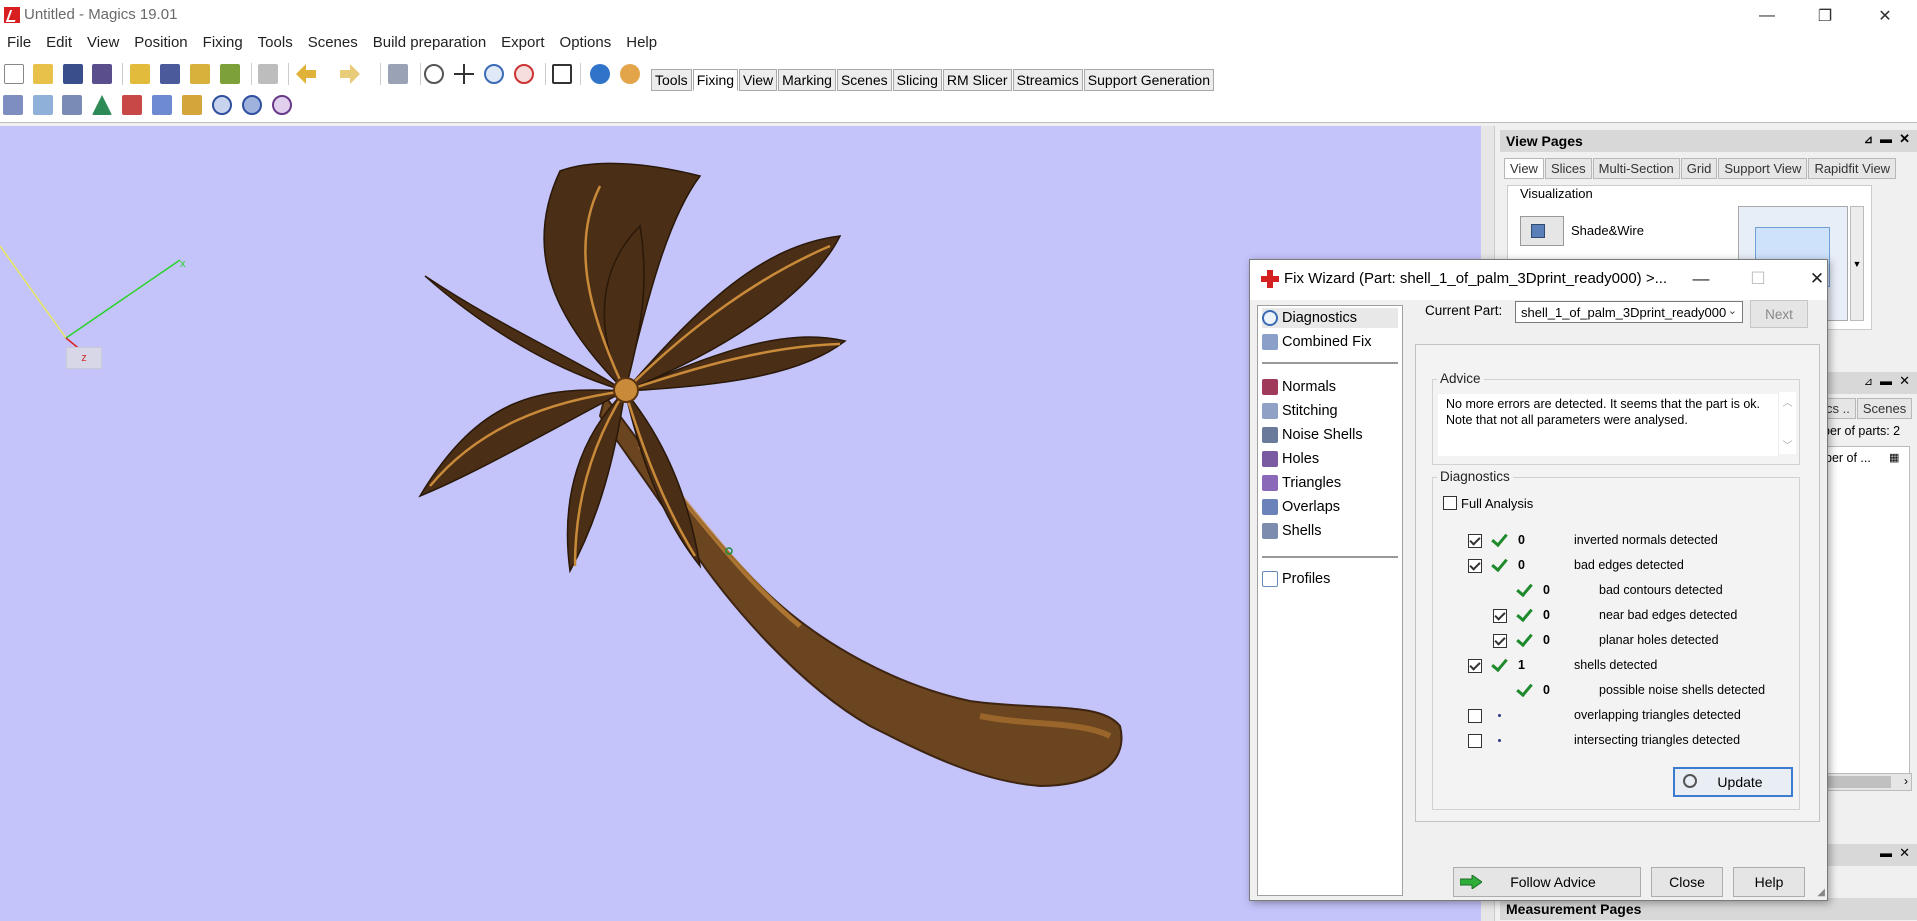  Describe the element at coordinates (59, 42) in the screenshot. I see `menu-edit: Edit` at that location.